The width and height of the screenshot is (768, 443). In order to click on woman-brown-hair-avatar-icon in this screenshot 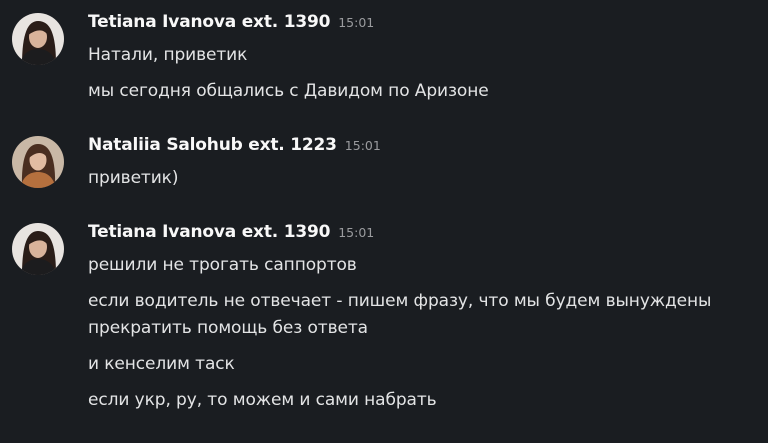, I will do `click(38, 162)`.